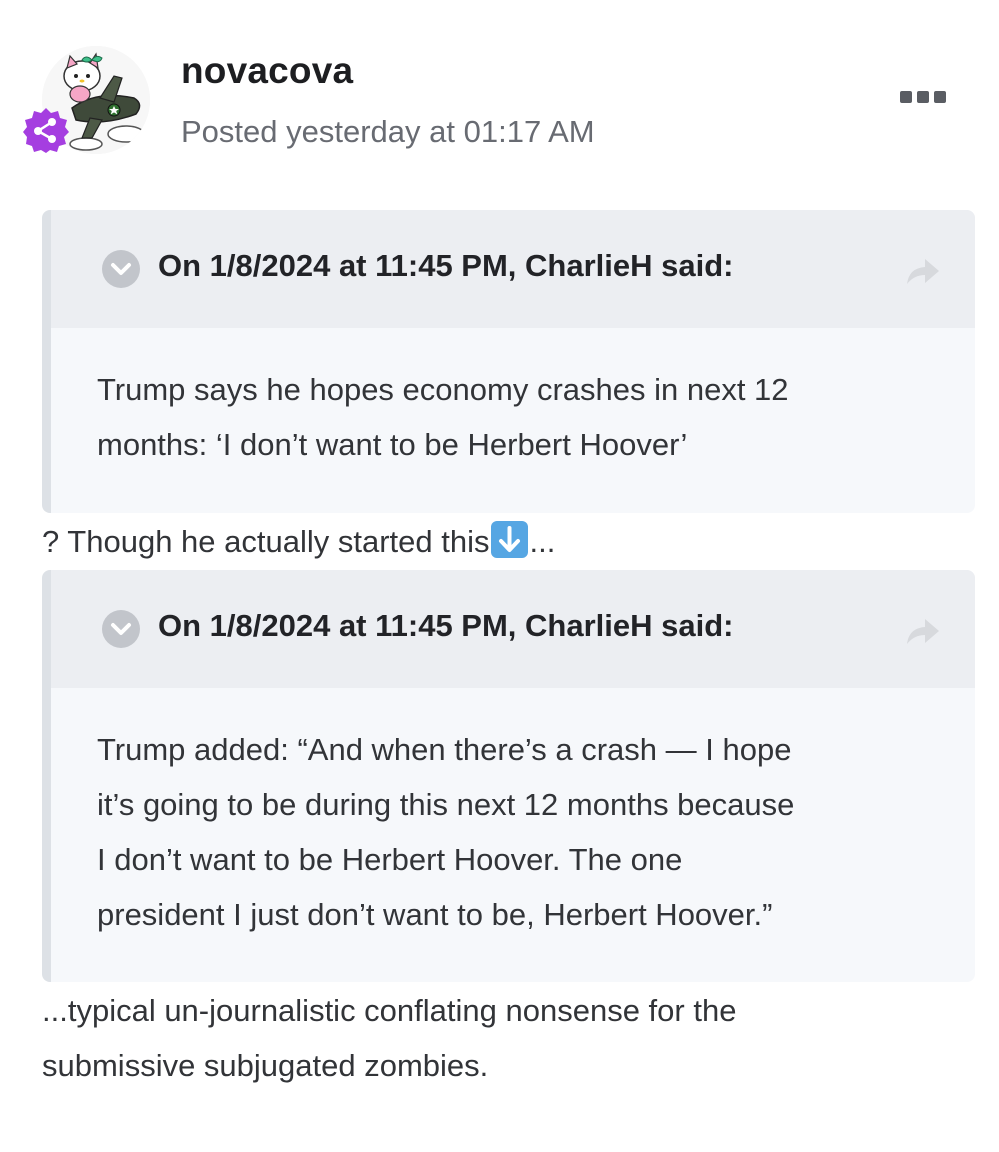 Image resolution: width=999 pixels, height=1152 pixels. Describe the element at coordinates (266, 541) in the screenshot. I see `post-text: ? Though he actually started this` at that location.